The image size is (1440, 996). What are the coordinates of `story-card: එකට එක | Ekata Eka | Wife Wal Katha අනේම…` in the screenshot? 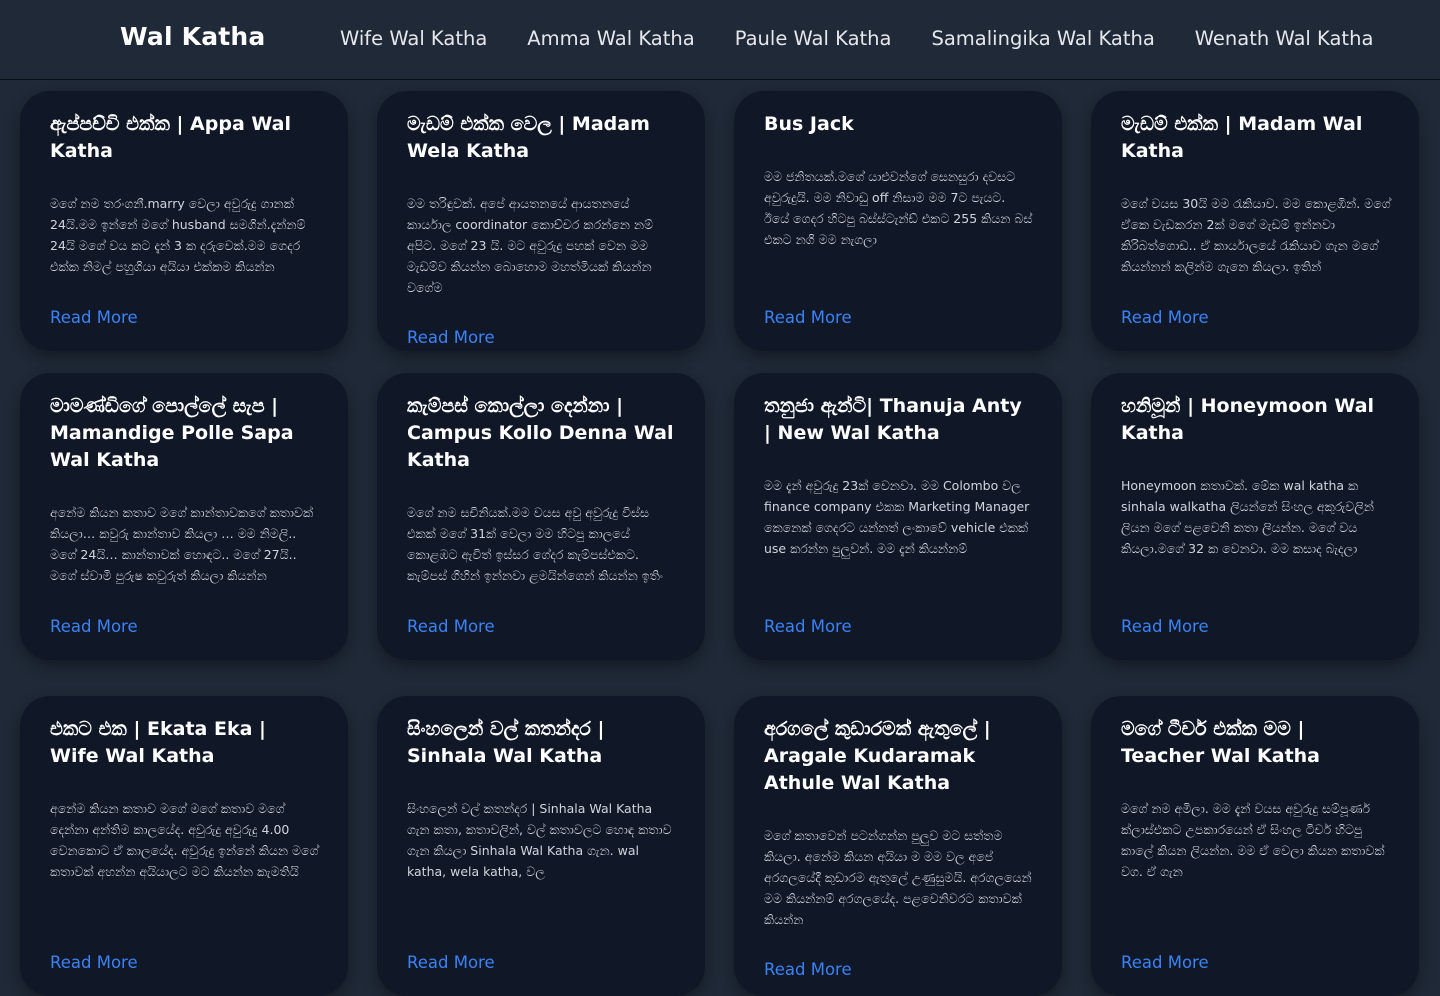 It's located at (184, 846).